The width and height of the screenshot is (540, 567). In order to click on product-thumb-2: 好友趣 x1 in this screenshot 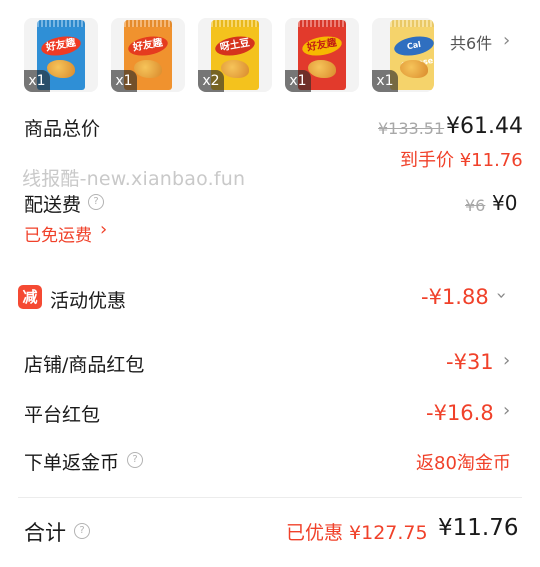, I will do `click(148, 55)`.